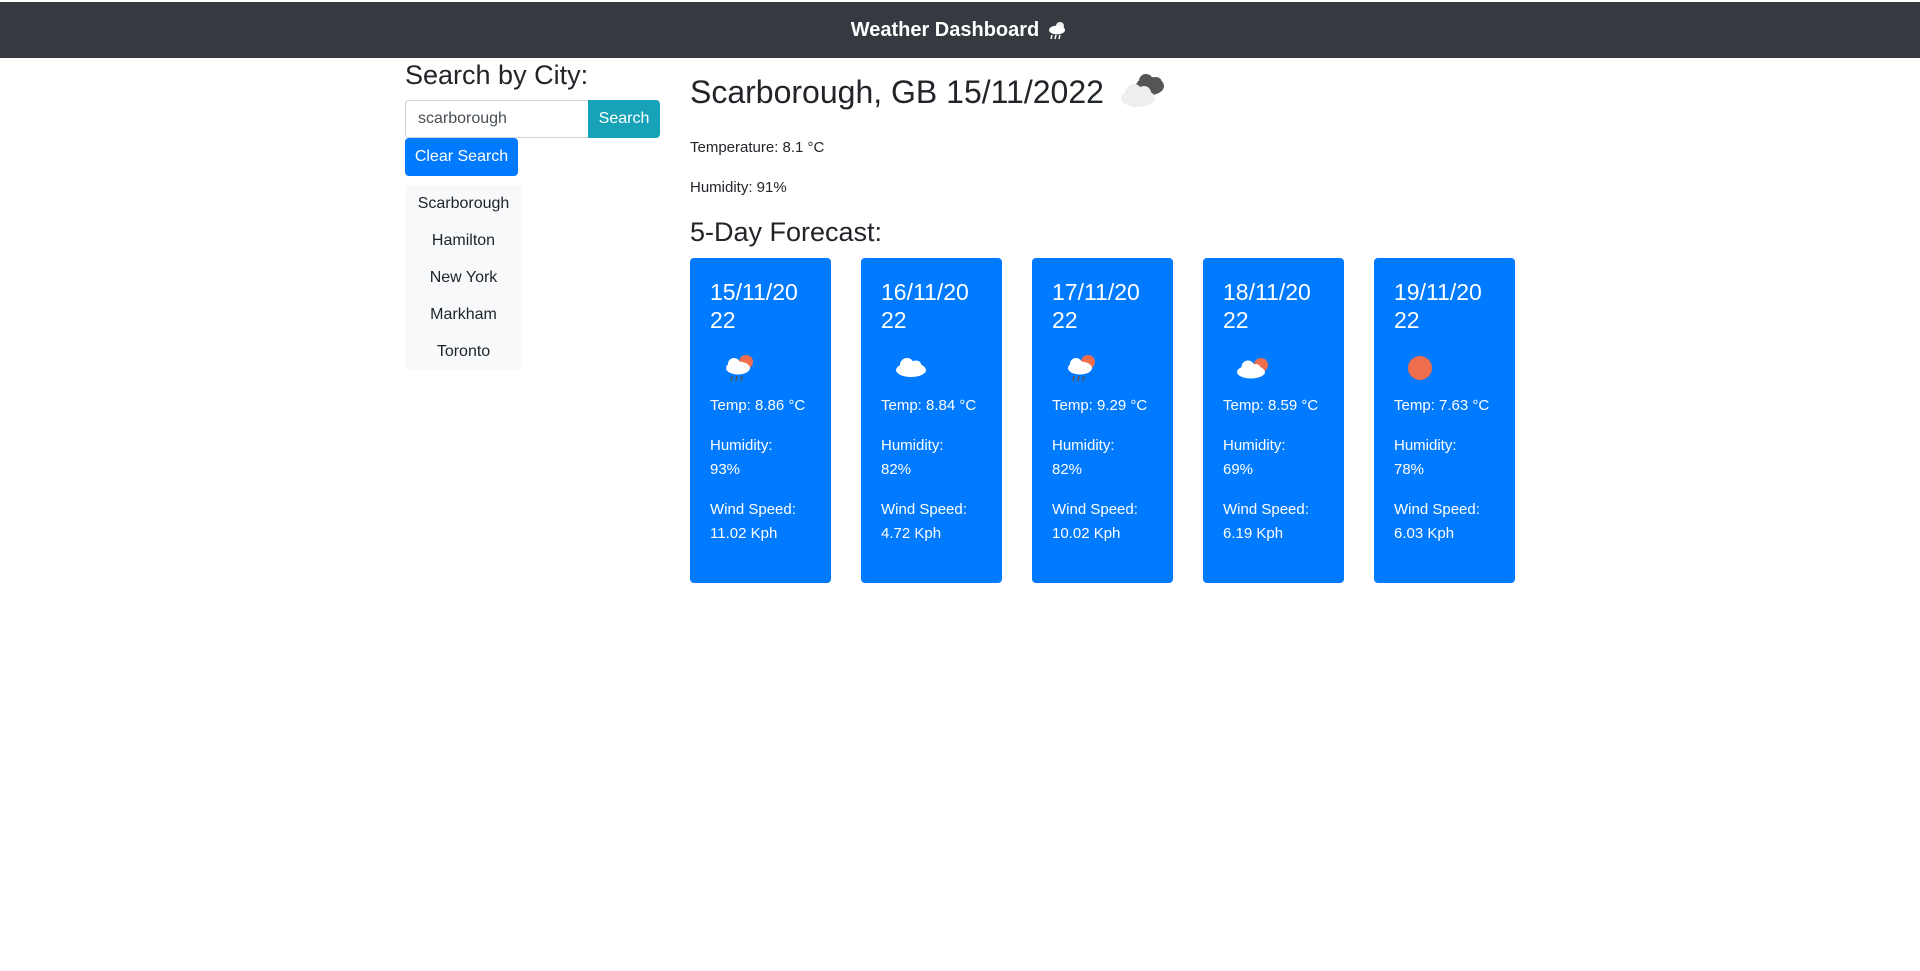  What do you see at coordinates (929, 405) in the screenshot?
I see `forecast-temp: Temp: 8.84 °C` at bounding box center [929, 405].